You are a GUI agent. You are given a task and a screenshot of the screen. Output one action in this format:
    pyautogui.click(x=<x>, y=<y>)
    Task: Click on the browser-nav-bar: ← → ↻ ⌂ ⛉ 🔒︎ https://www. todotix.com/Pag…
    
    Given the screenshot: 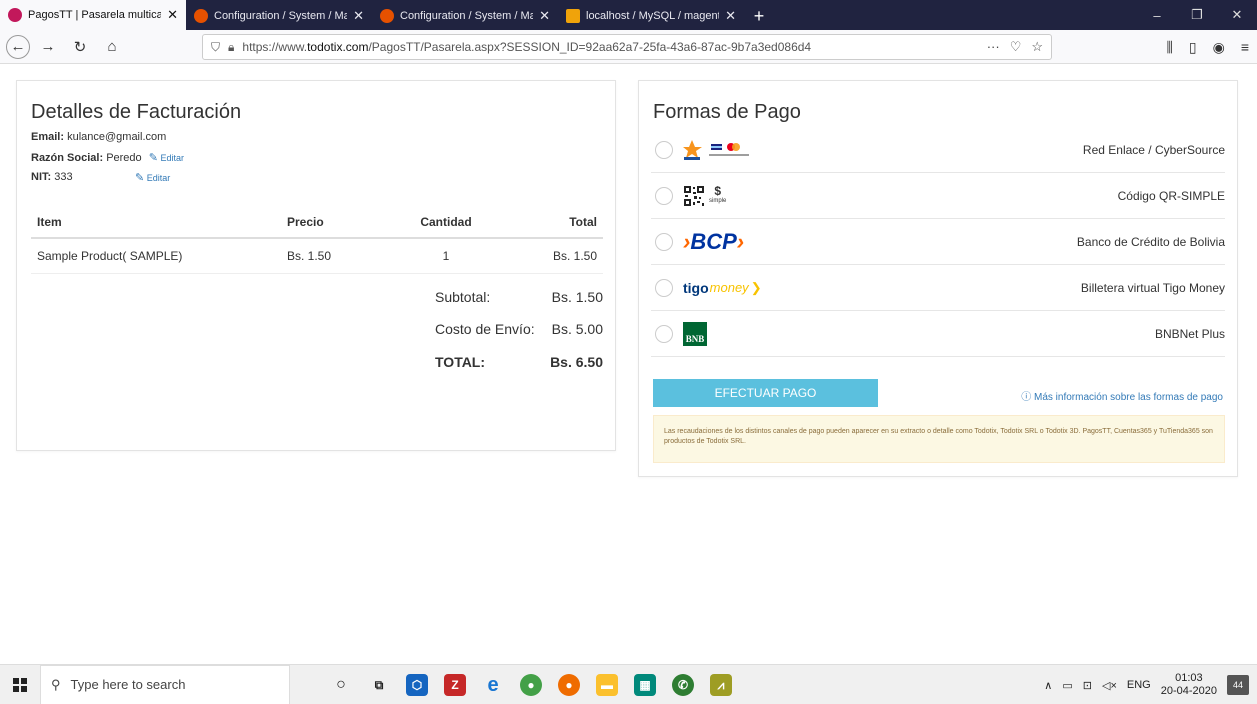 What is the action you would take?
    pyautogui.click(x=628, y=47)
    